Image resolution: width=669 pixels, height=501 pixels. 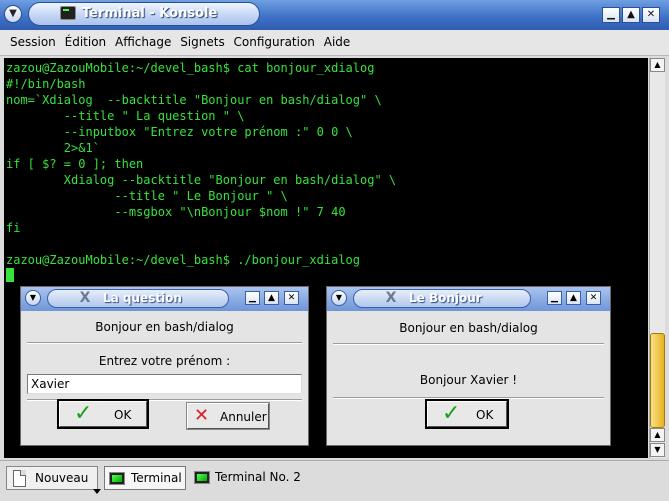 What do you see at coordinates (28, 42) in the screenshot?
I see `menu-session: Session` at bounding box center [28, 42].